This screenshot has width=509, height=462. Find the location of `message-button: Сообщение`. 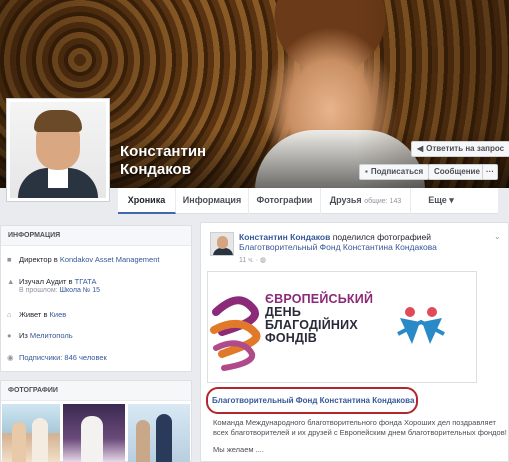

message-button: Сообщение is located at coordinates (457, 172).